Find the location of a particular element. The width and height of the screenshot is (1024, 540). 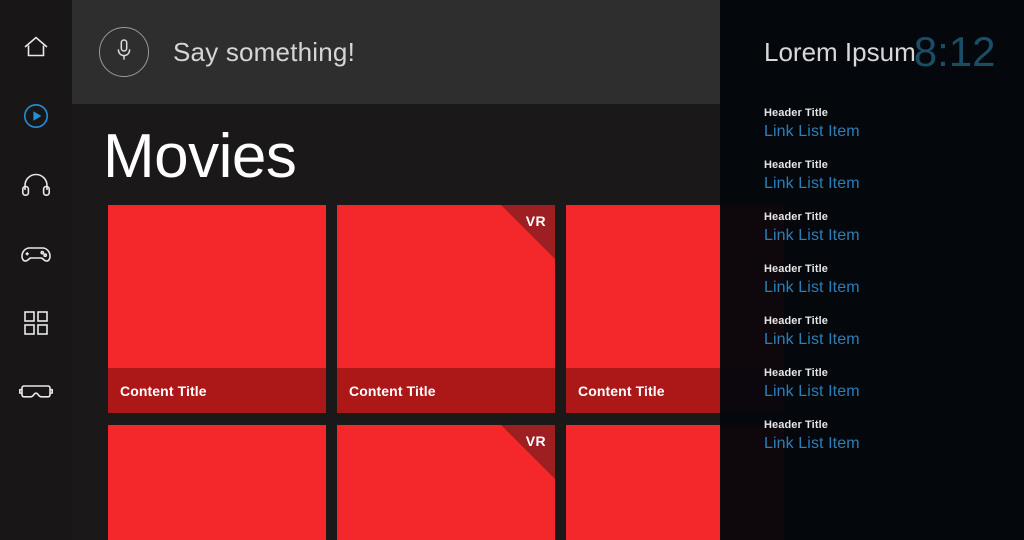

sidebar-item-home is located at coordinates (36, 46).